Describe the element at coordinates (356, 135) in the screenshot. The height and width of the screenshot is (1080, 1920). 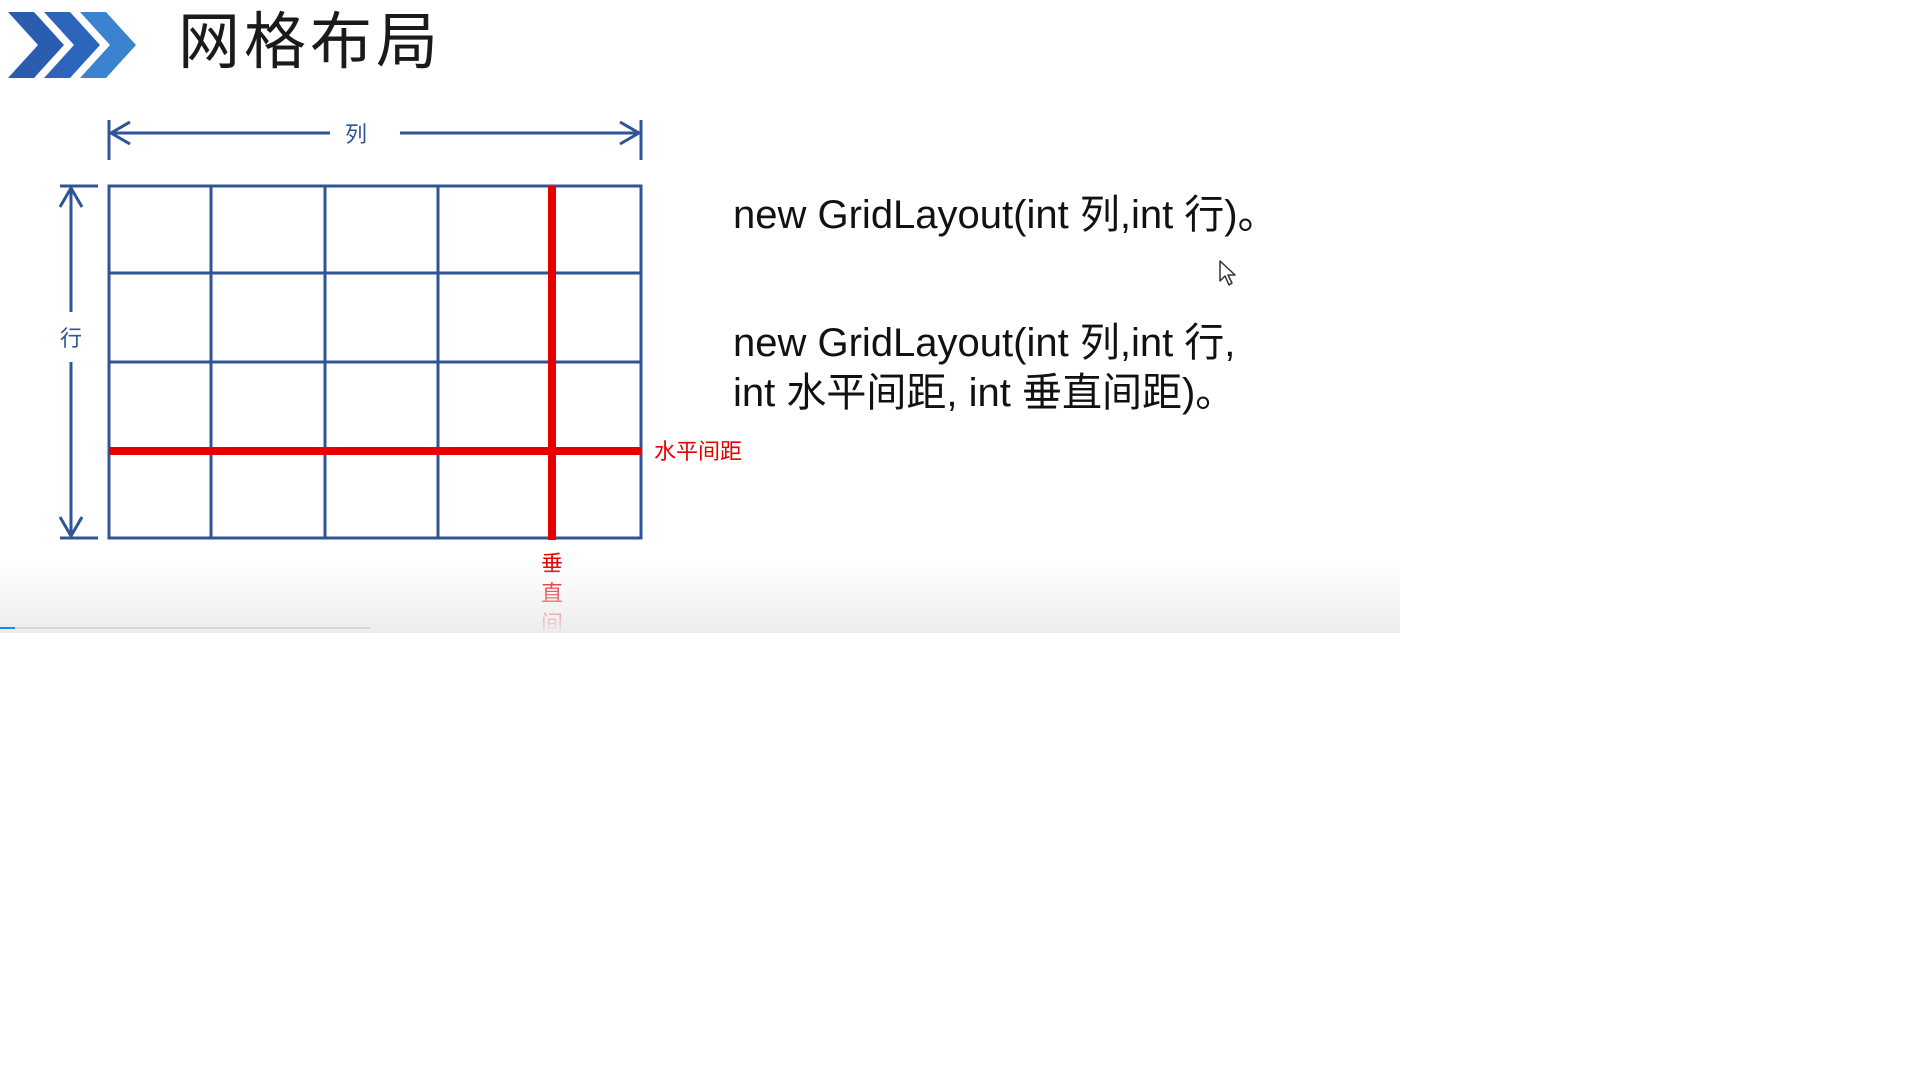
I see `column-label: 列` at that location.